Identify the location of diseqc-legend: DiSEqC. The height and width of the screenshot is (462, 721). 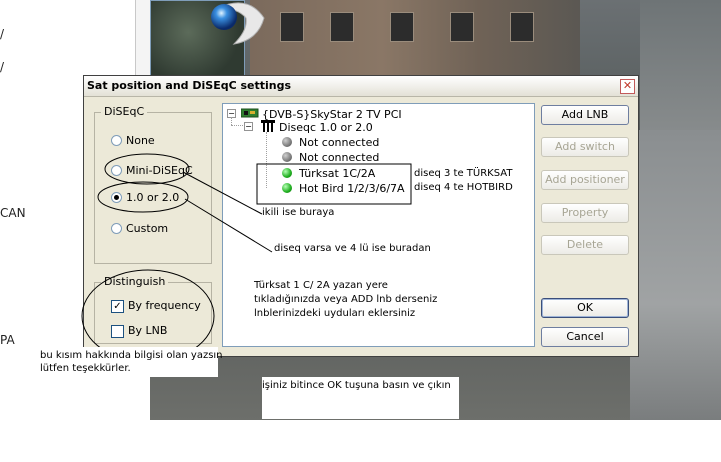
(124, 111).